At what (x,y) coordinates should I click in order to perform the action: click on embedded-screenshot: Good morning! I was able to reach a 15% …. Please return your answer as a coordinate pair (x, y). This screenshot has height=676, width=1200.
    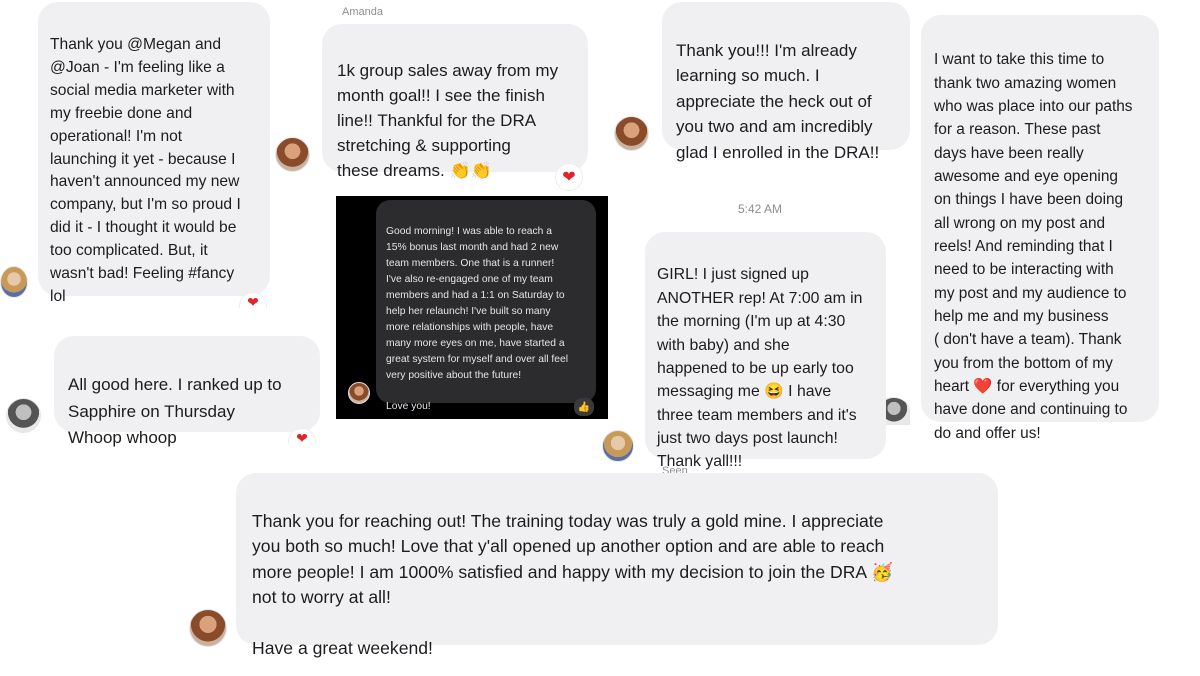
    Looking at the image, I should click on (472, 307).